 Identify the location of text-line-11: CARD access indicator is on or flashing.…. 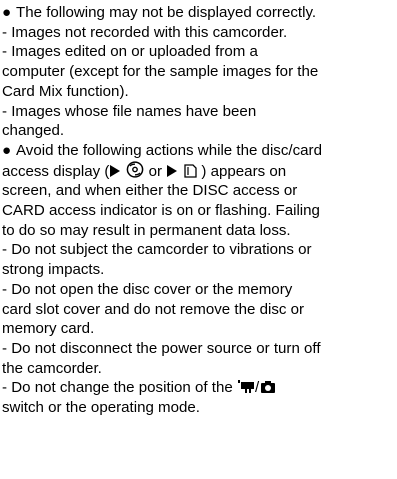
(161, 211).